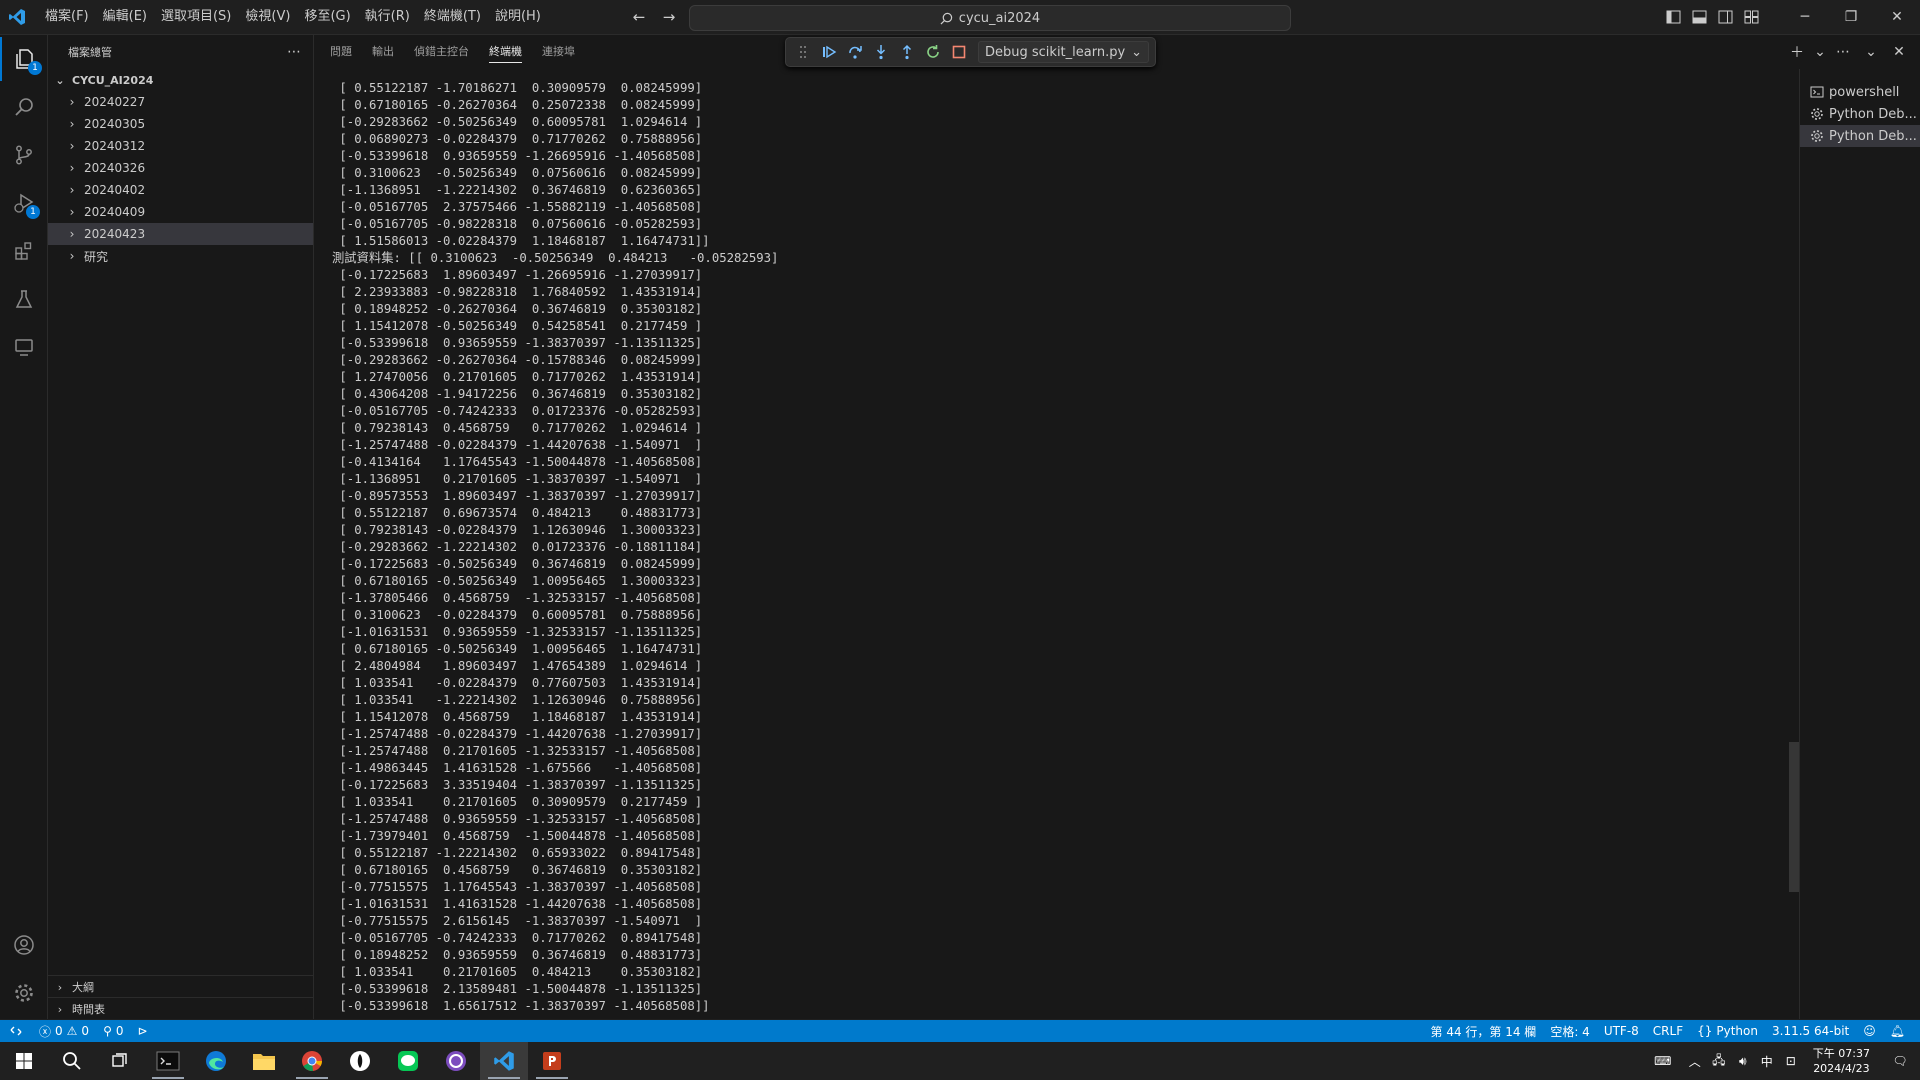  Describe the element at coordinates (1621, 1031) in the screenshot. I see `file-encoding: UTF-8` at that location.